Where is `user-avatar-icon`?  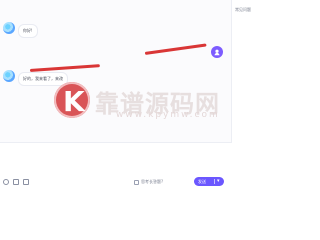
user-avatar-icon is located at coordinates (217, 52).